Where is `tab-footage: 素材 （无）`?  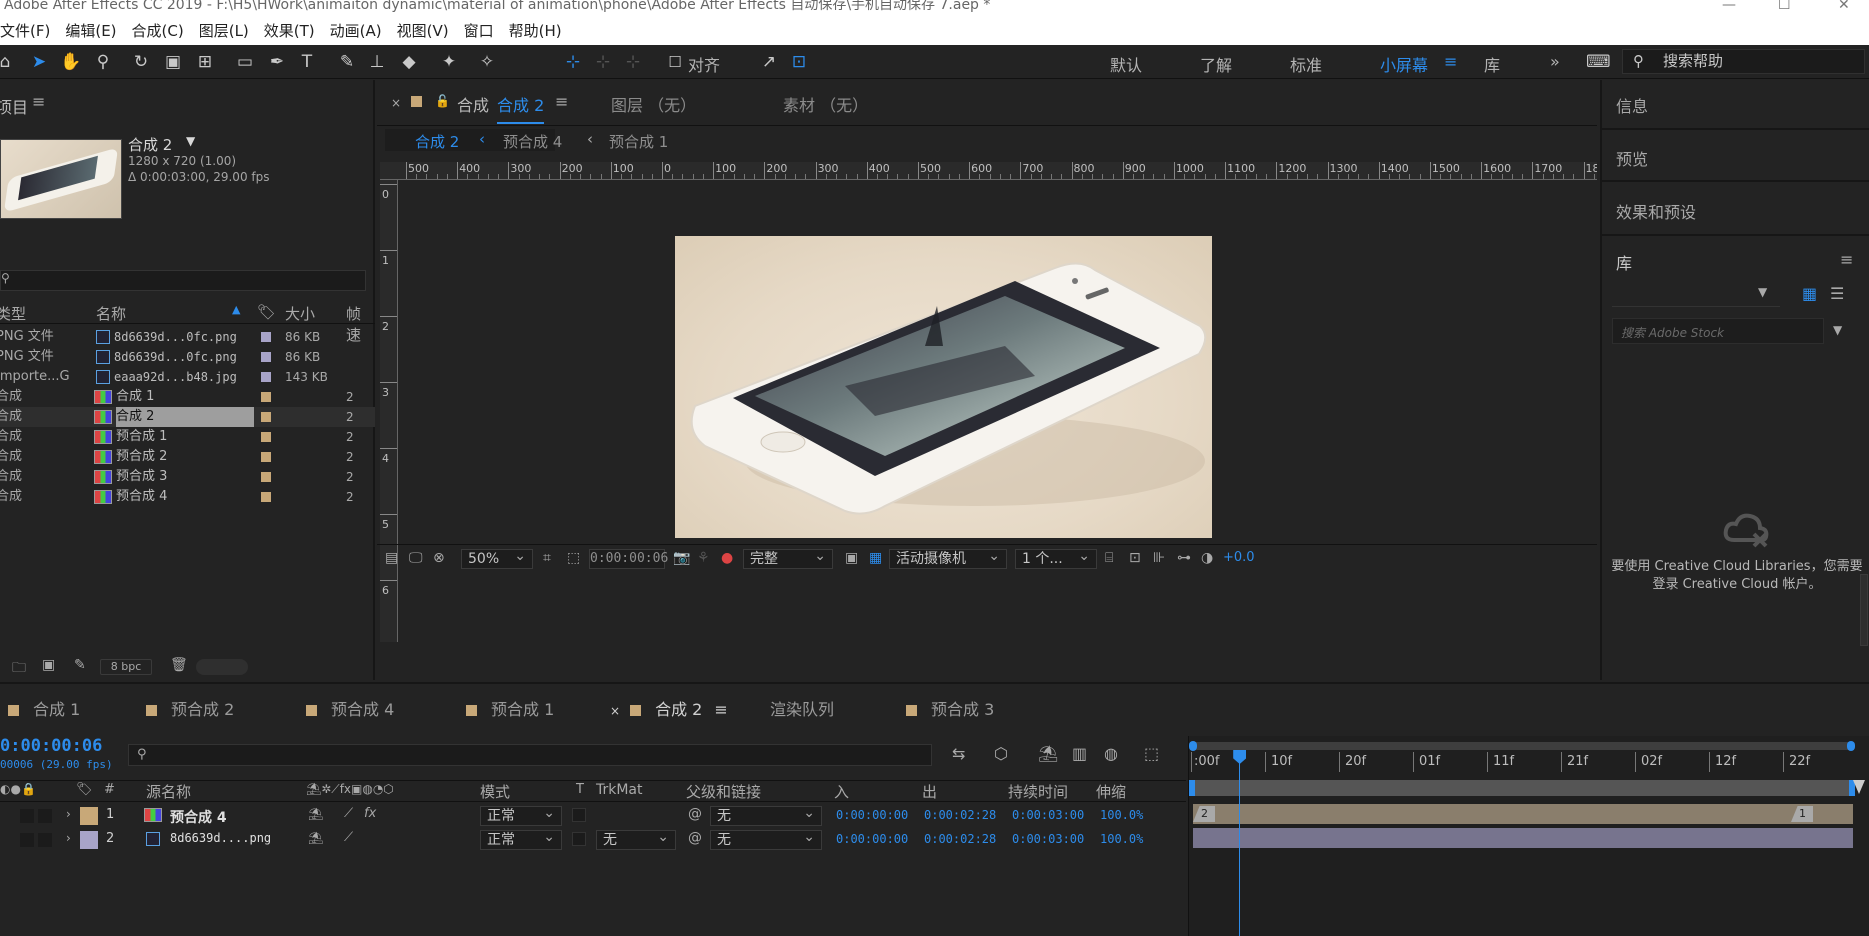 tab-footage: 素材 （无） is located at coordinates (825, 104).